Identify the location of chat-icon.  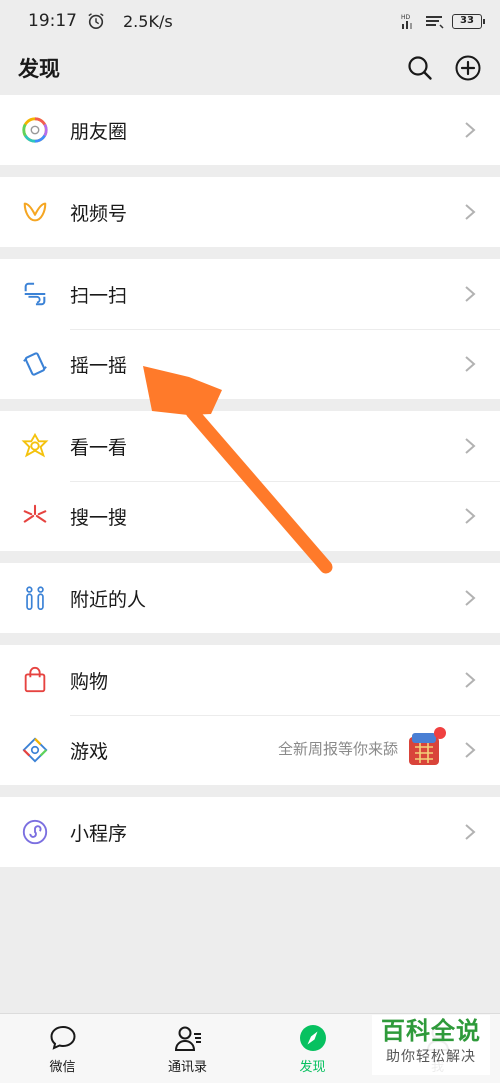
(62, 1037).